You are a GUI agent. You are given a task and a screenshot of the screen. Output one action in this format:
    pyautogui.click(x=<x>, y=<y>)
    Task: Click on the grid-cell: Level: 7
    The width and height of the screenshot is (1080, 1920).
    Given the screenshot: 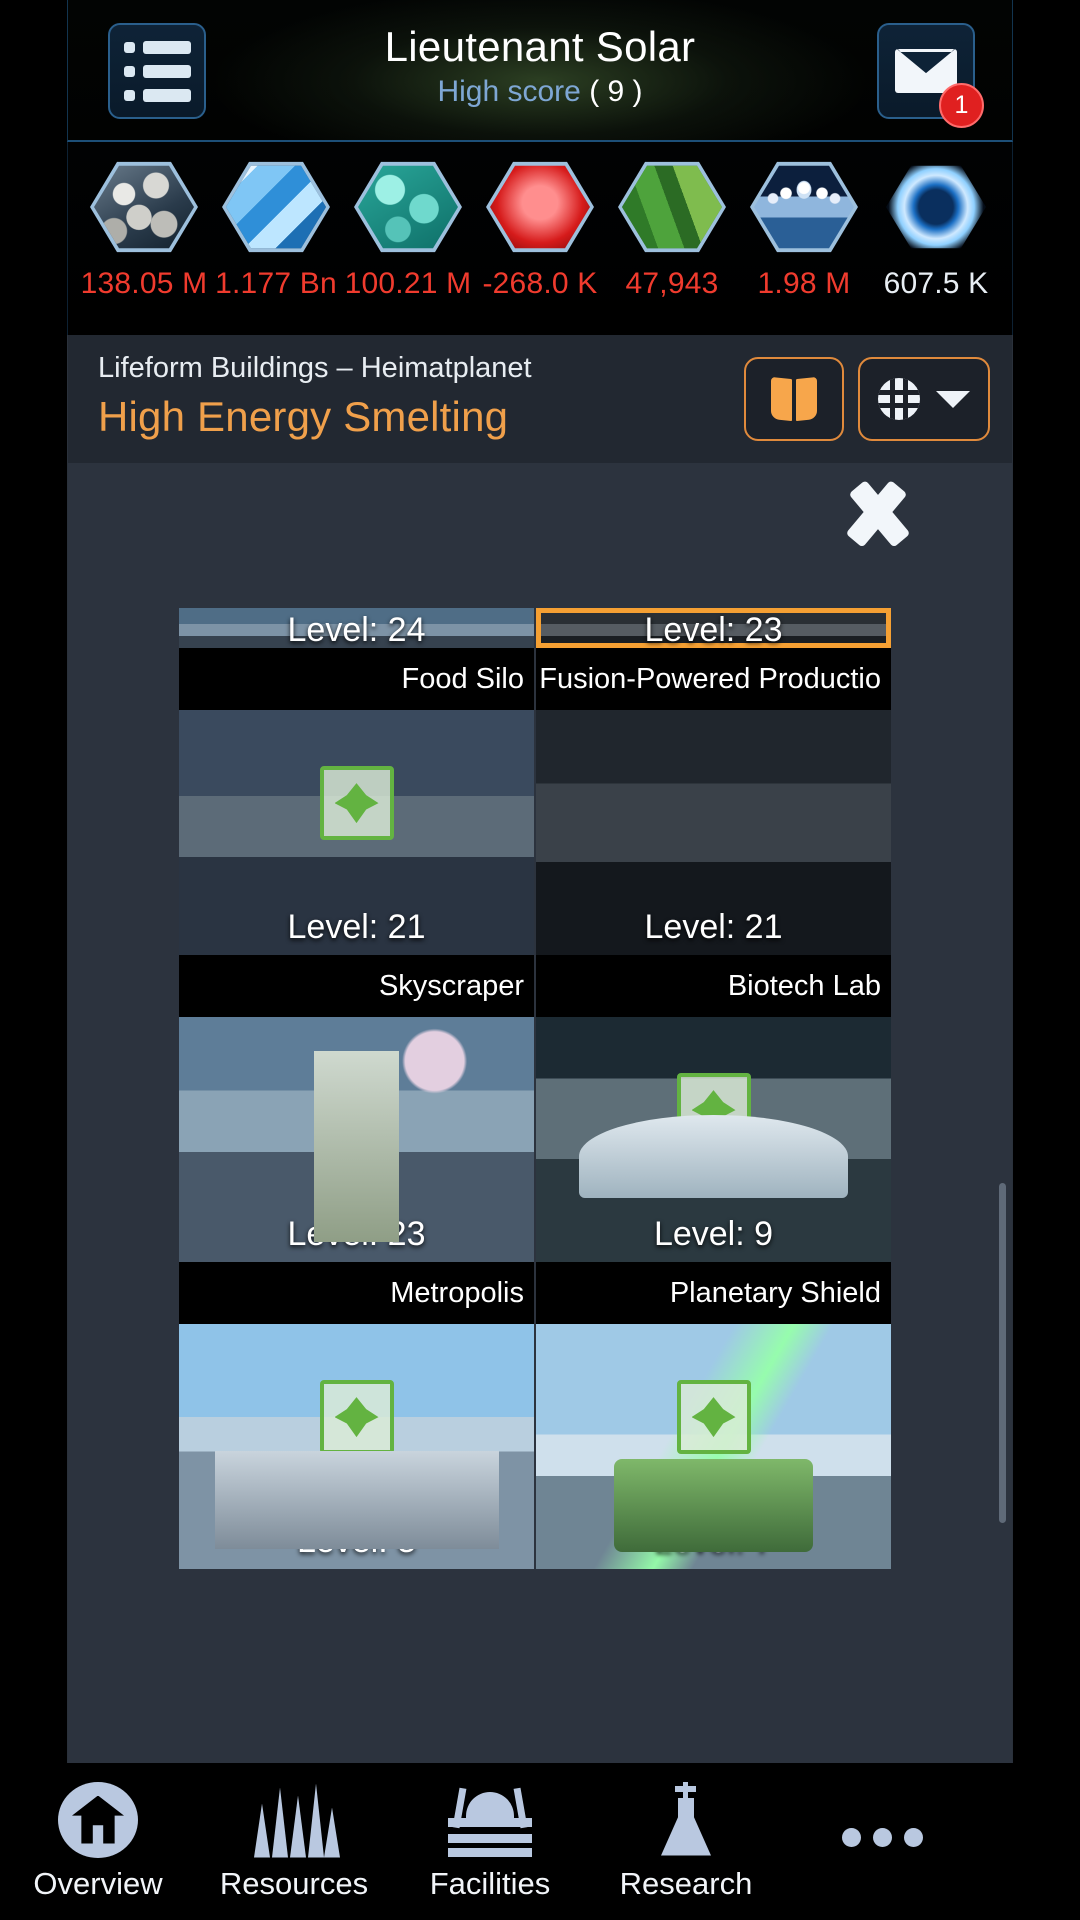 What is the action you would take?
    pyautogui.click(x=713, y=1446)
    